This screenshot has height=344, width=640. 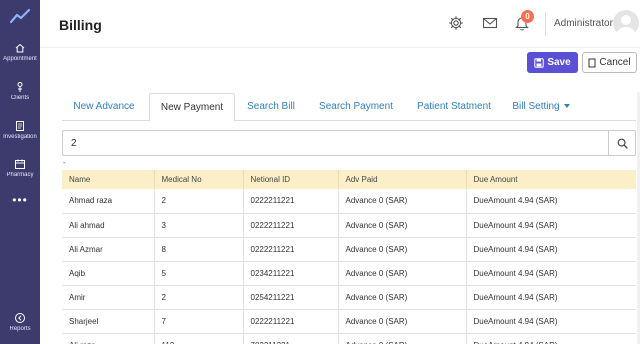 What do you see at coordinates (20, 16) in the screenshot?
I see `app-logo-icon` at bounding box center [20, 16].